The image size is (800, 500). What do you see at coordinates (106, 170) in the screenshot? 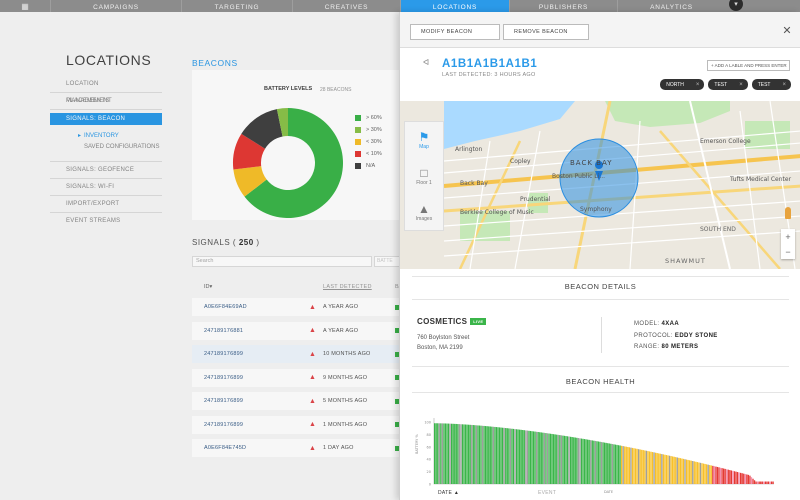
I see `sidebar-item-signals-geofence: SIGNALS: GEOFENCE` at bounding box center [106, 170].